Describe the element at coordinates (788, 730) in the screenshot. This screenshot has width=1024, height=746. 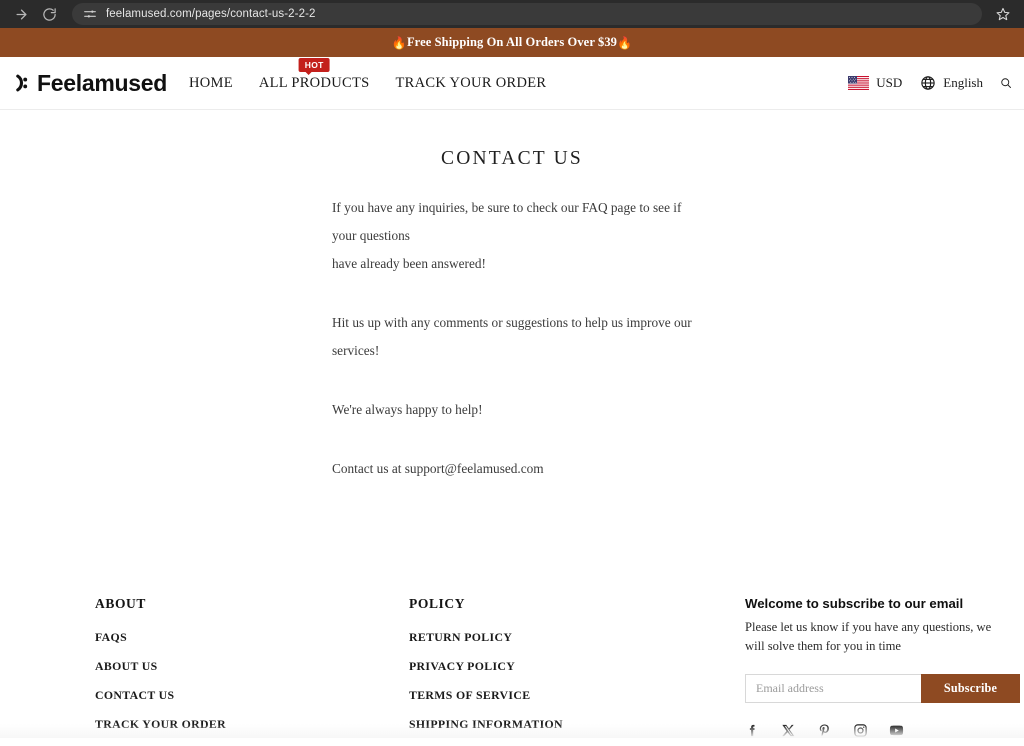
I see `x-twitter-icon` at that location.